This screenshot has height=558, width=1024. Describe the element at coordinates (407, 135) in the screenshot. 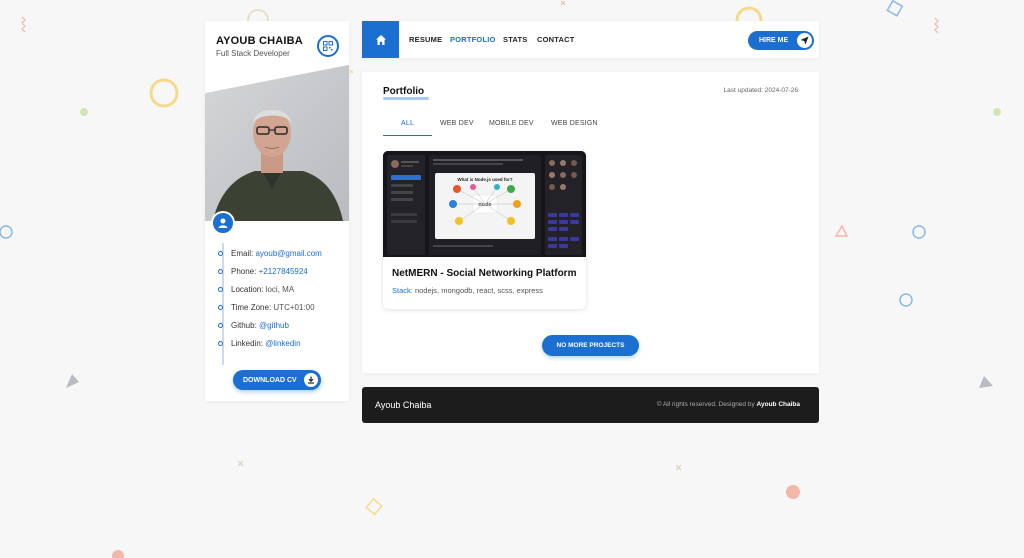

I see `active-tab-underline` at that location.